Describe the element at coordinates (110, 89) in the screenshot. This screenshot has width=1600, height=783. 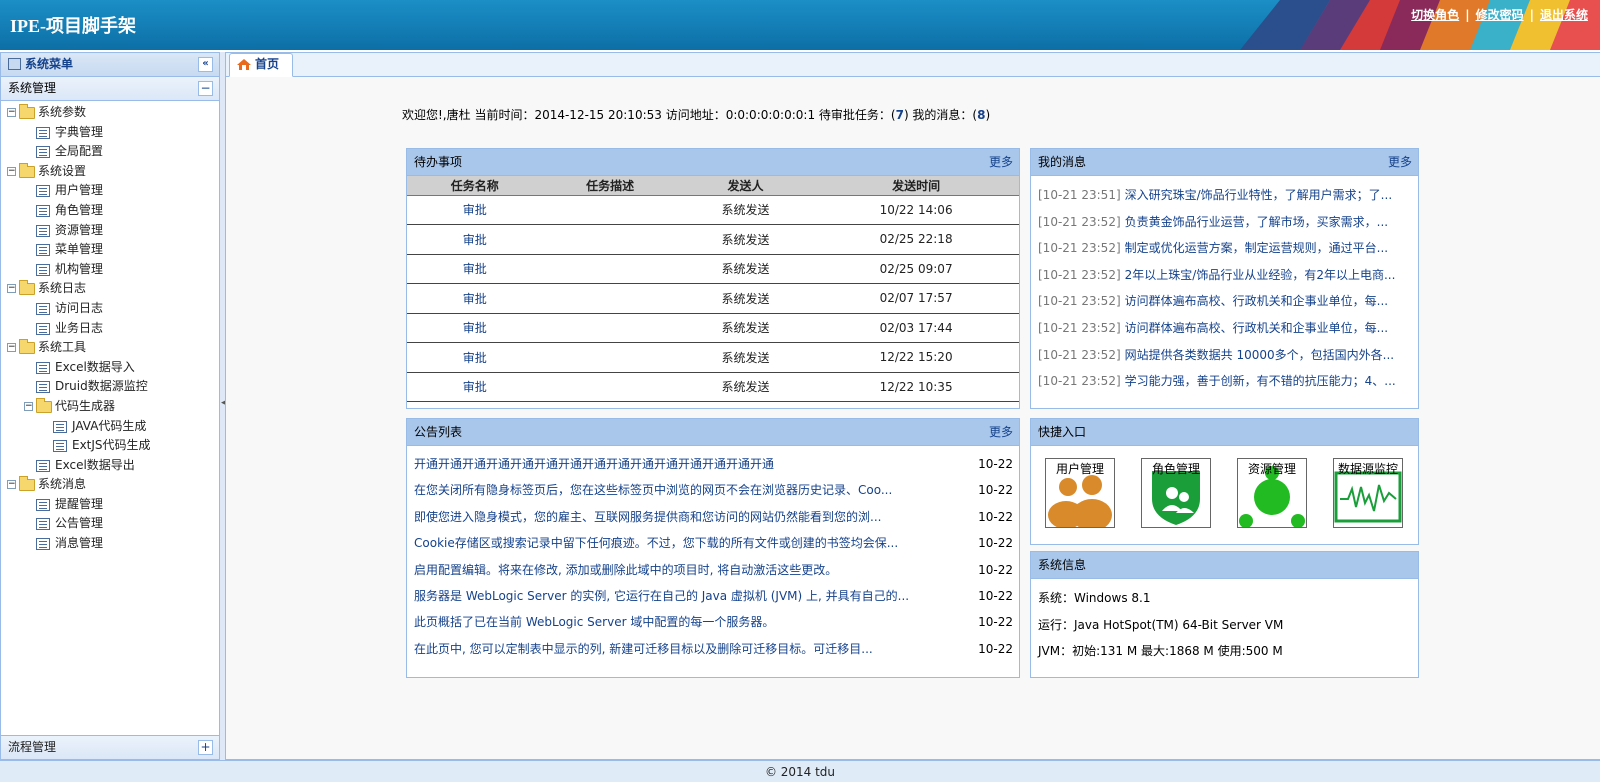
I see `accordion-system-management: 系统管理 −` at that location.